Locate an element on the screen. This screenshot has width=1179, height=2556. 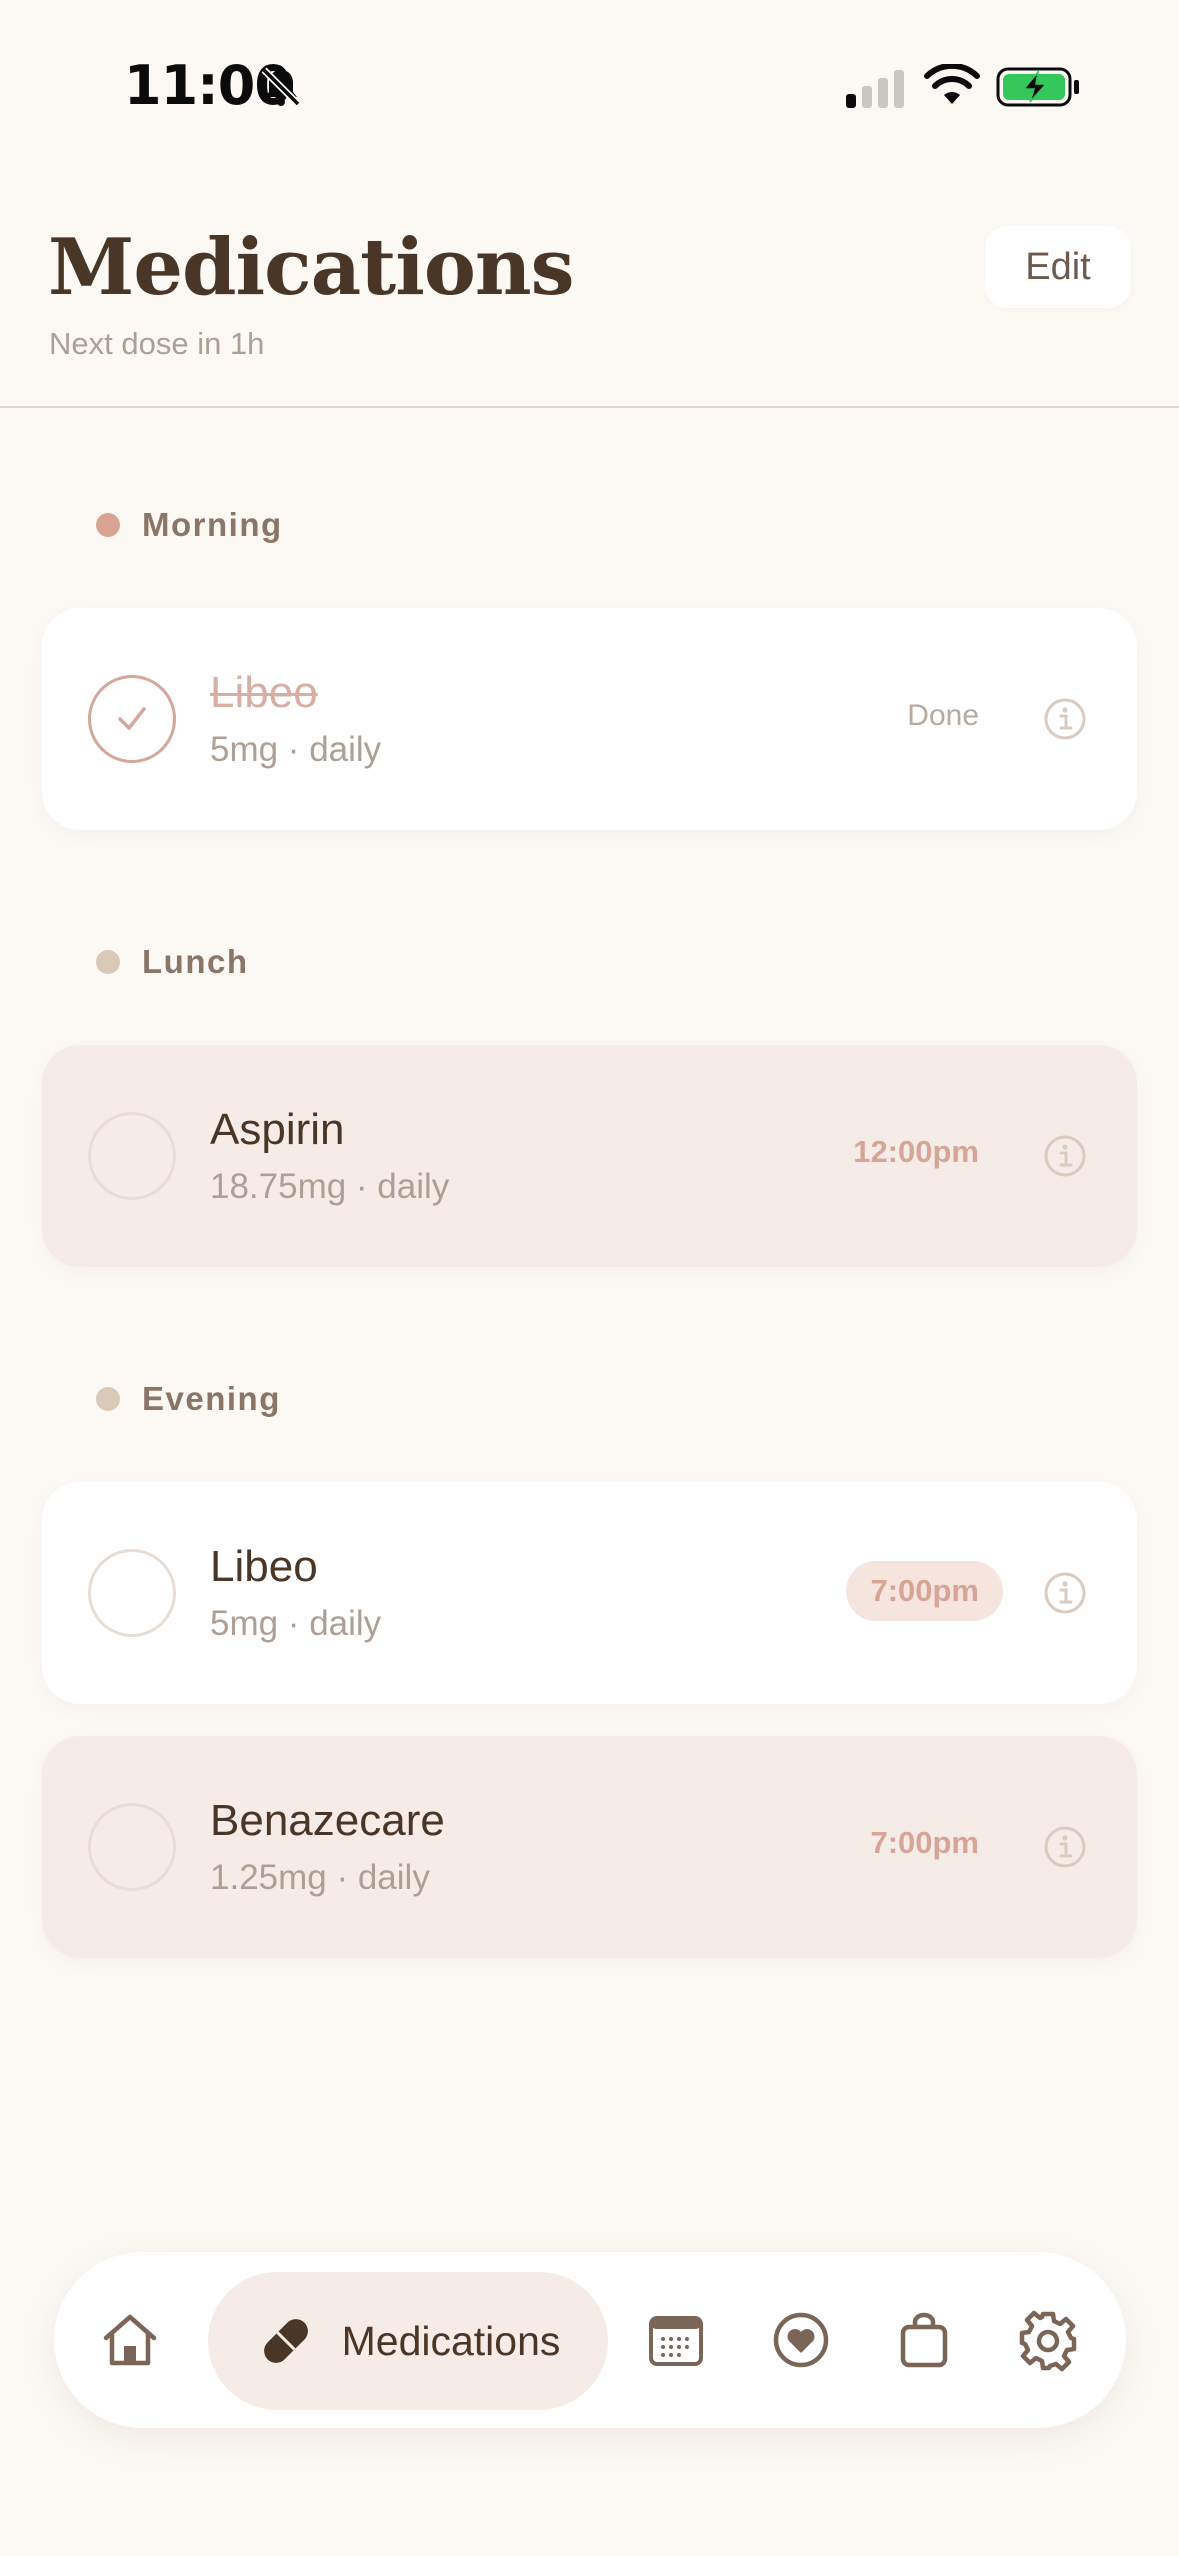
calendar-icon is located at coordinates (676, 2341).